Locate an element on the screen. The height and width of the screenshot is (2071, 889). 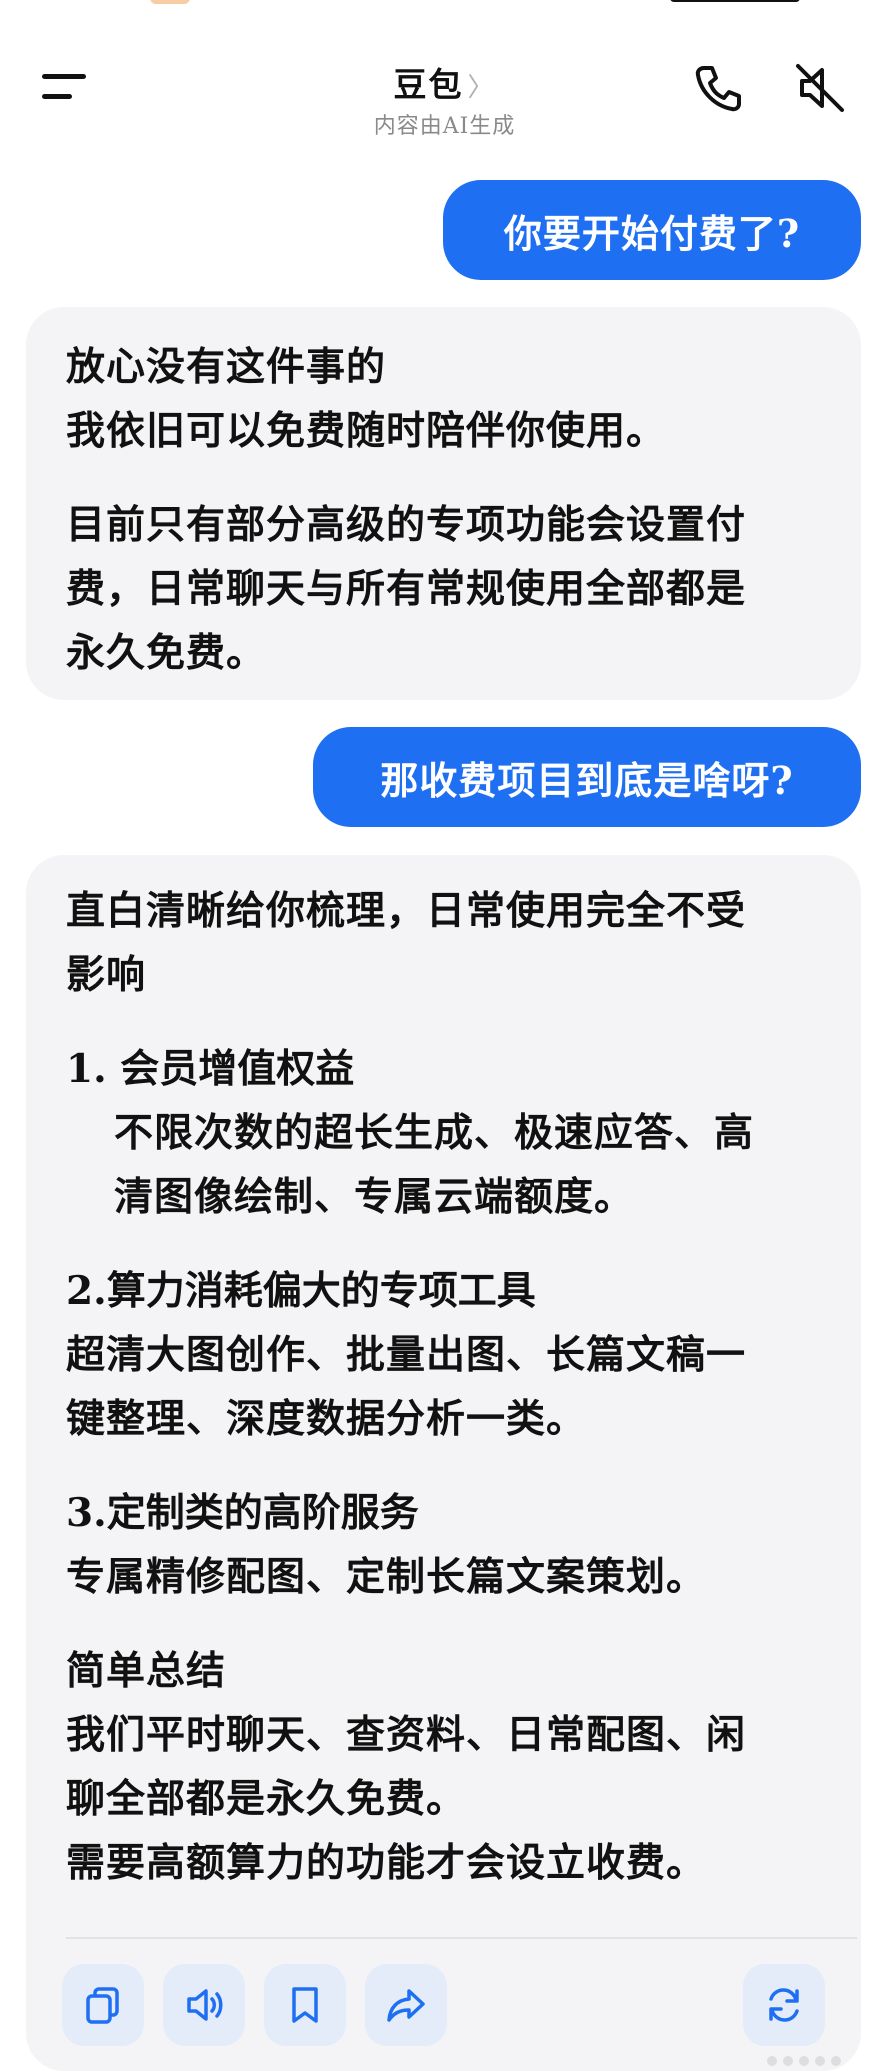
speaker-muted-icon is located at coordinates (820, 88).